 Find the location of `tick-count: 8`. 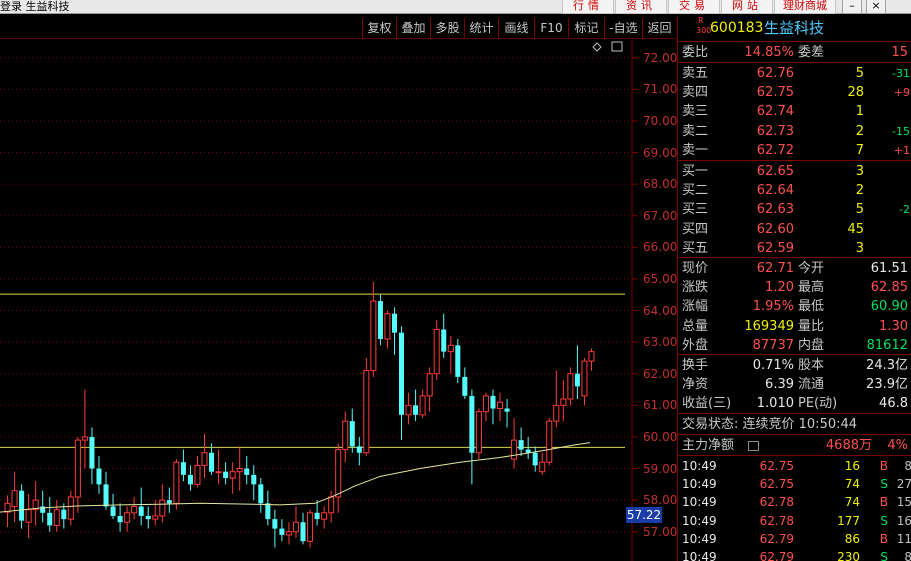

tick-count: 8 is located at coordinates (907, 466).